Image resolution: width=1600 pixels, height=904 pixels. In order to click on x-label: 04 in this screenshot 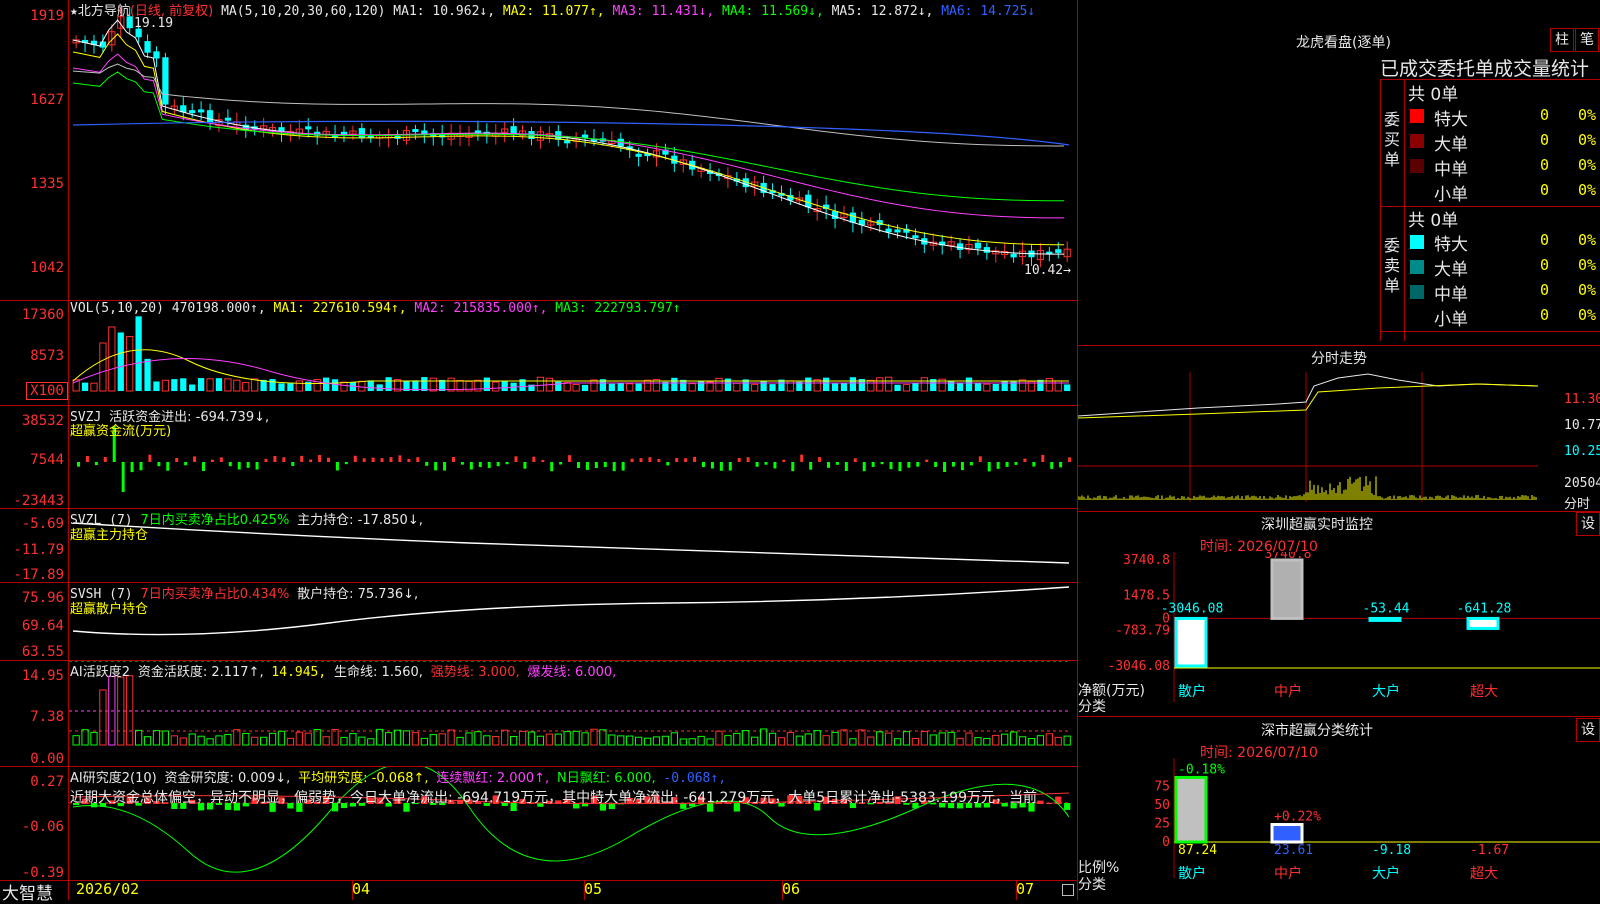, I will do `click(361, 889)`.